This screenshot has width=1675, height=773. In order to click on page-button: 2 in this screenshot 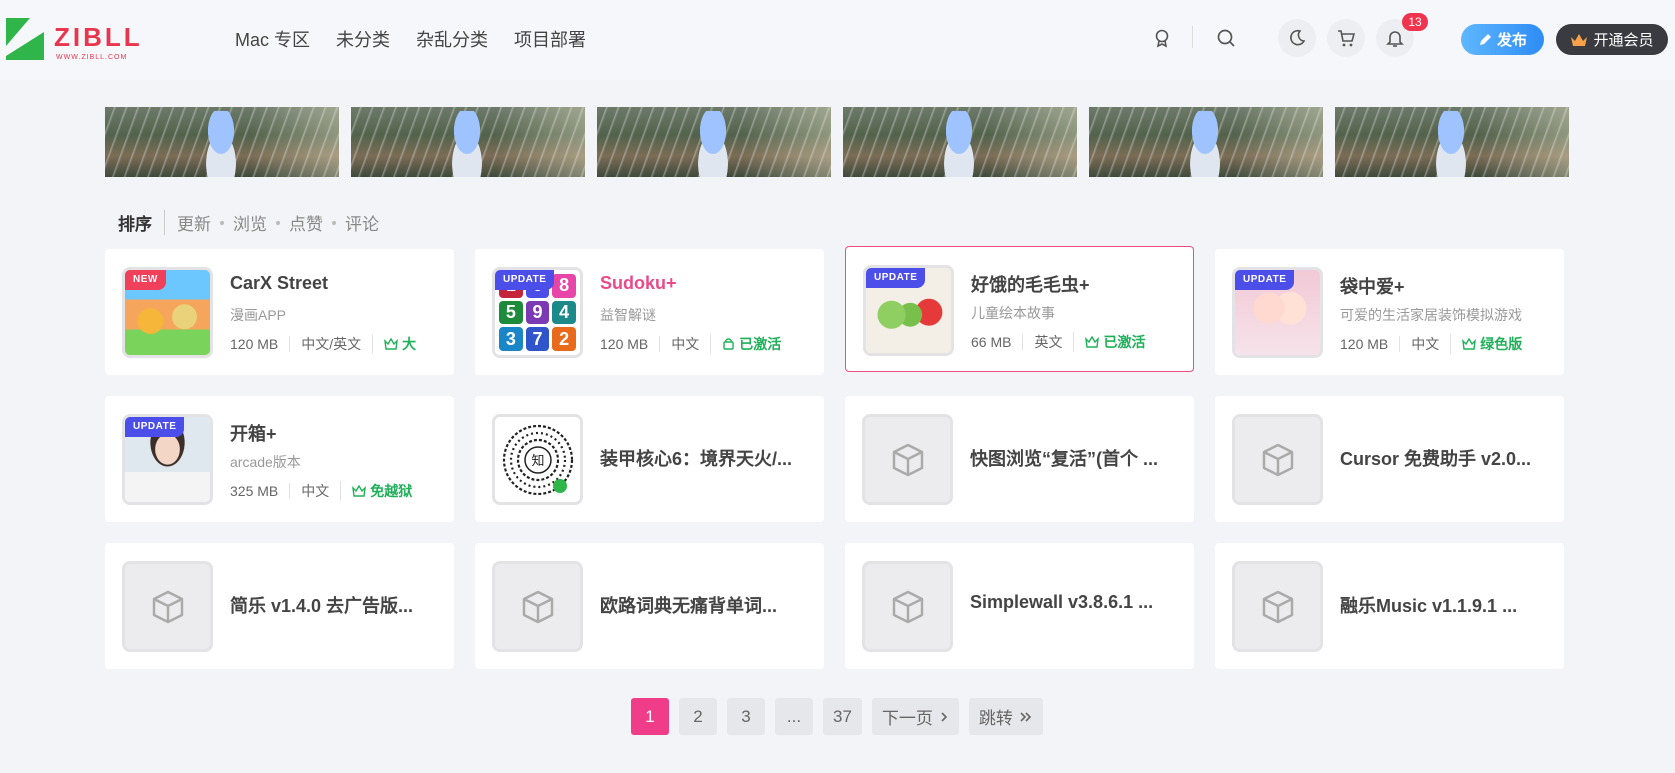, I will do `click(698, 716)`.